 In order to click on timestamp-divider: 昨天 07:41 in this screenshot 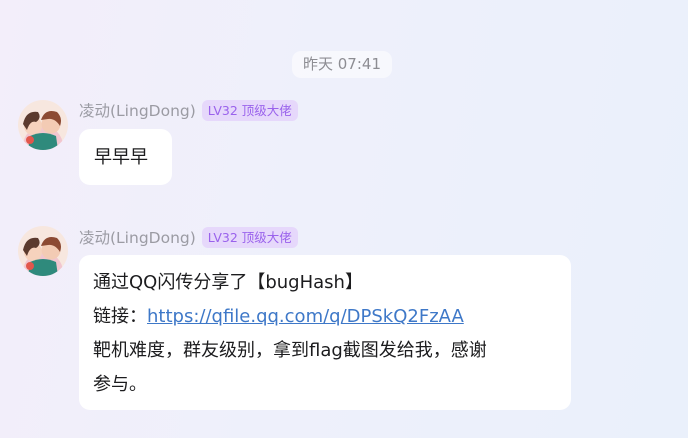, I will do `click(342, 64)`.